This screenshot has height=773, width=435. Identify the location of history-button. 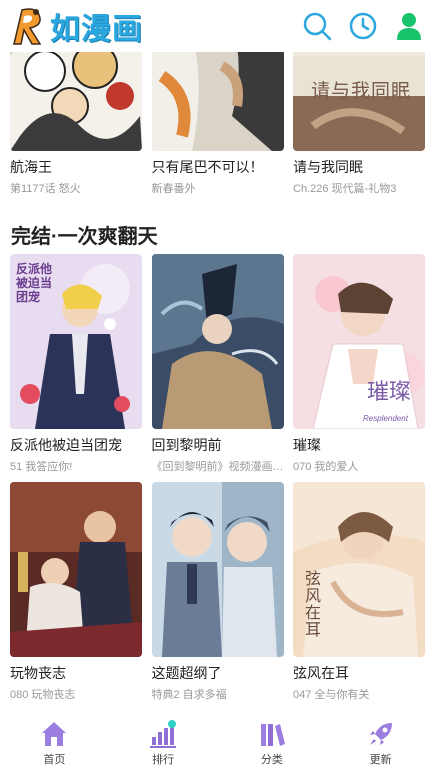
(363, 26).